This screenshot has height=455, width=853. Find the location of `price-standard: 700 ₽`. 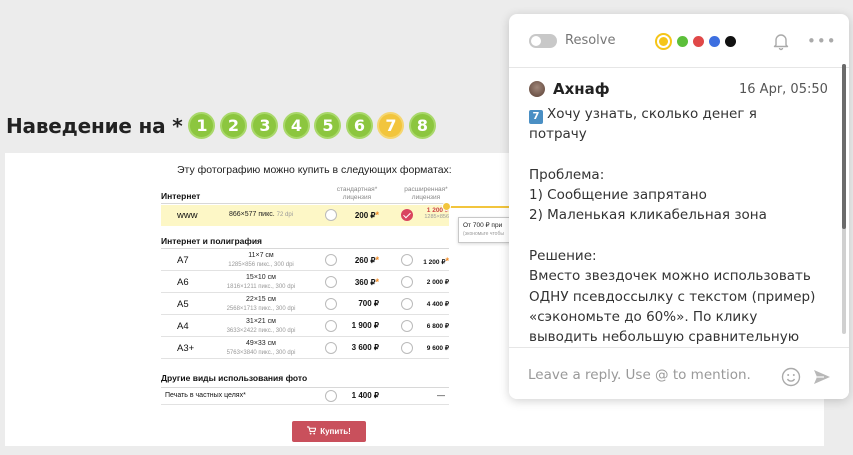

price-standard: 700 ₽ is located at coordinates (368, 303).